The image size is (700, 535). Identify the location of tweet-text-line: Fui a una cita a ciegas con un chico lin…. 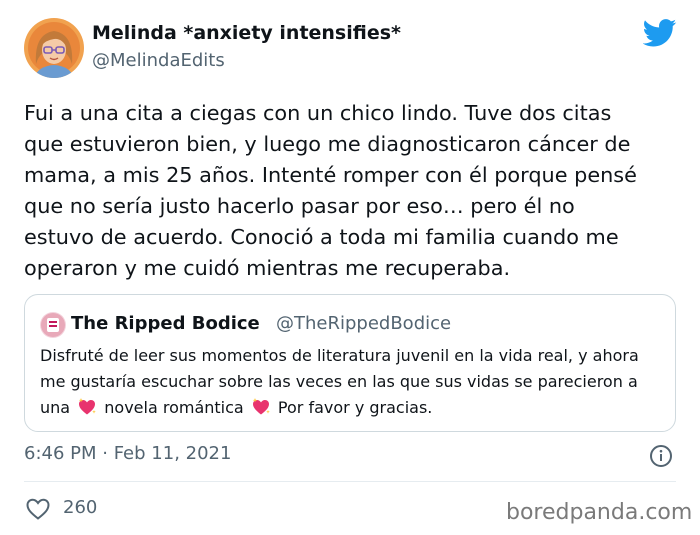
(318, 113).